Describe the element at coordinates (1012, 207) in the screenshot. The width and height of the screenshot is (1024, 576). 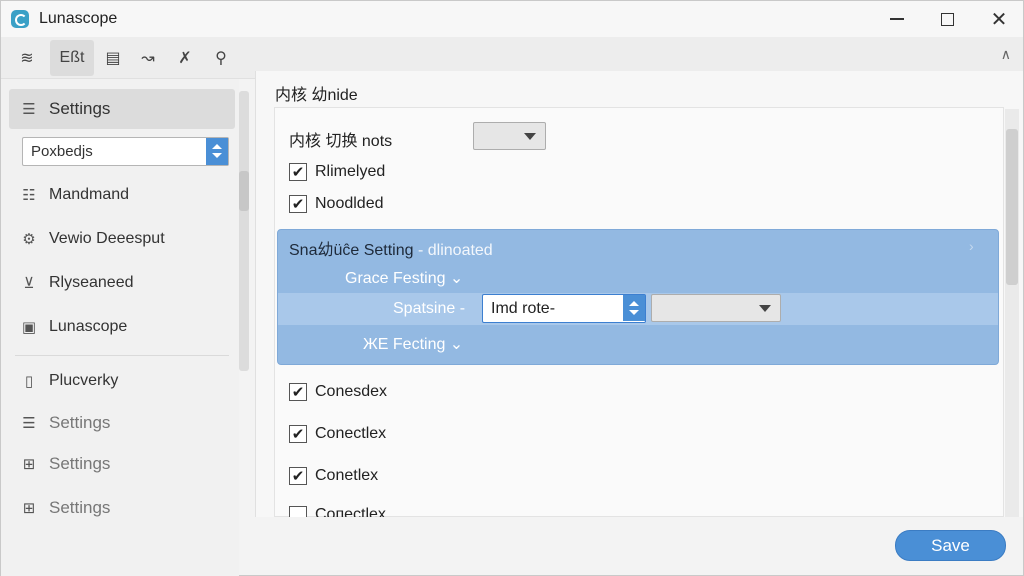
I see `content-scrollbar-thumb` at that location.